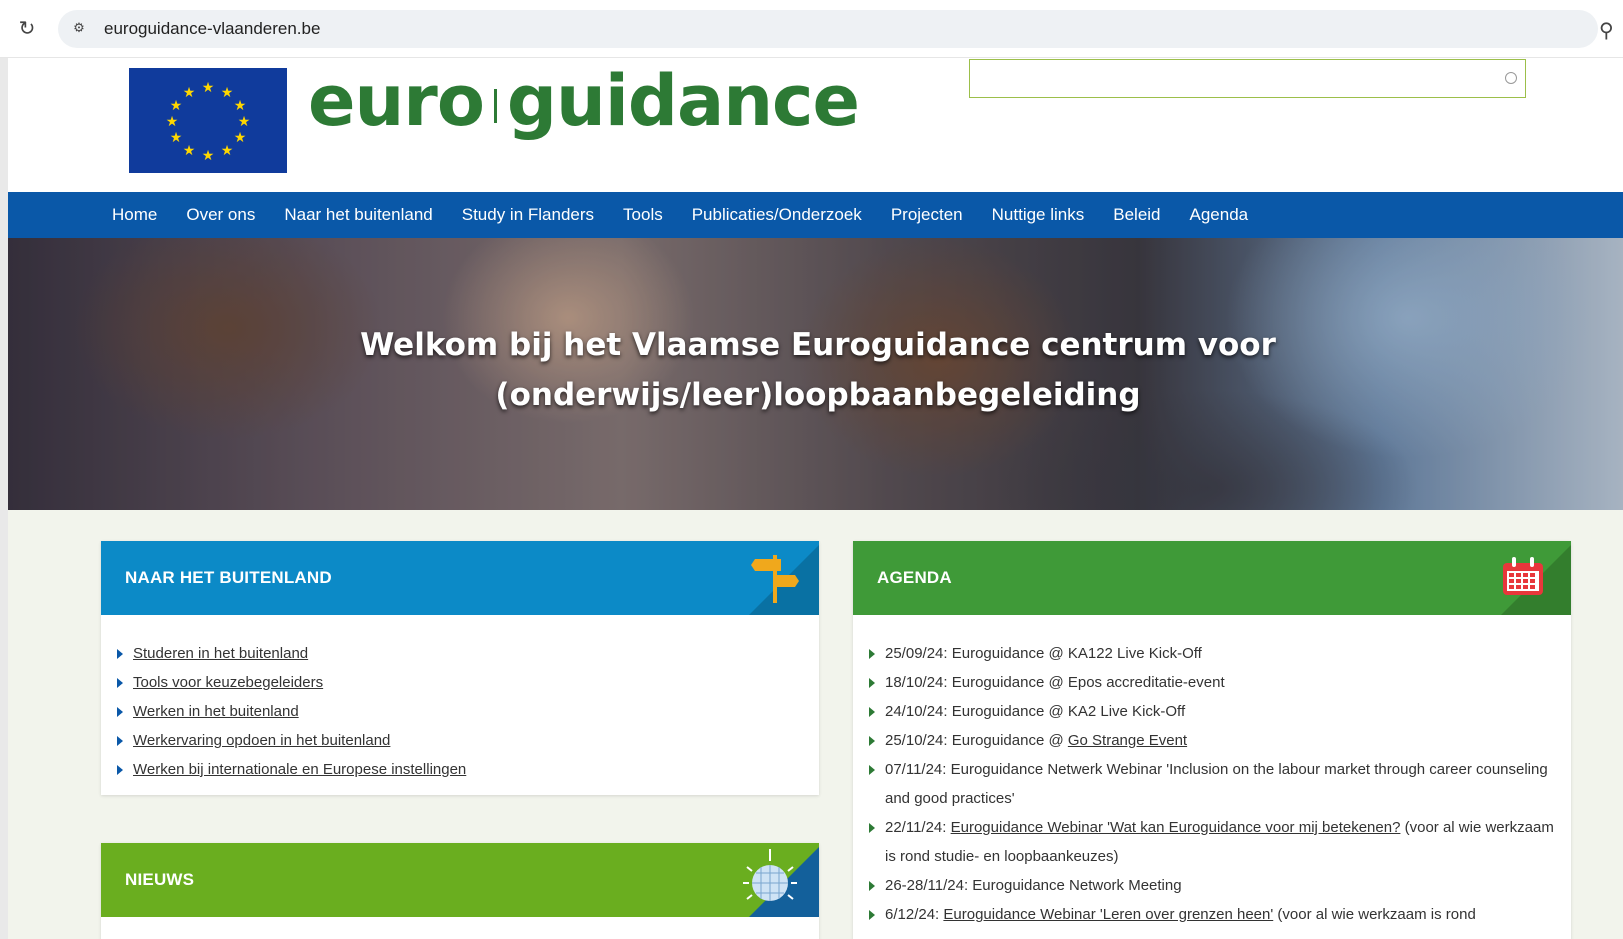  What do you see at coordinates (228, 682) in the screenshot?
I see `link-tools: Tools voor keuzebegeleiders` at bounding box center [228, 682].